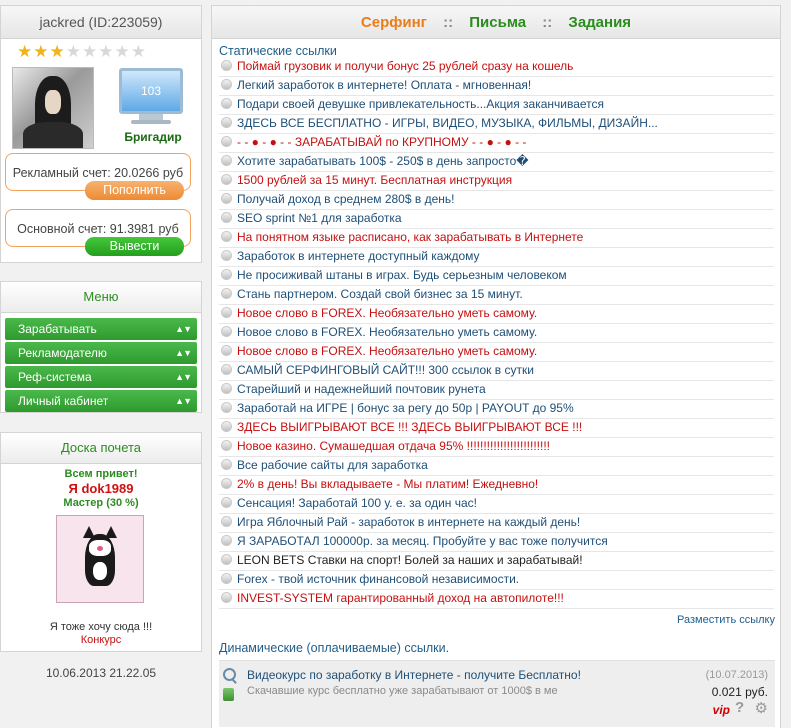 Image resolution: width=791 pixels, height=728 pixels. What do you see at coordinates (101, 353) in the screenshot?
I see `menu-item-advertiser: Рекламодателю ▲▼` at bounding box center [101, 353].